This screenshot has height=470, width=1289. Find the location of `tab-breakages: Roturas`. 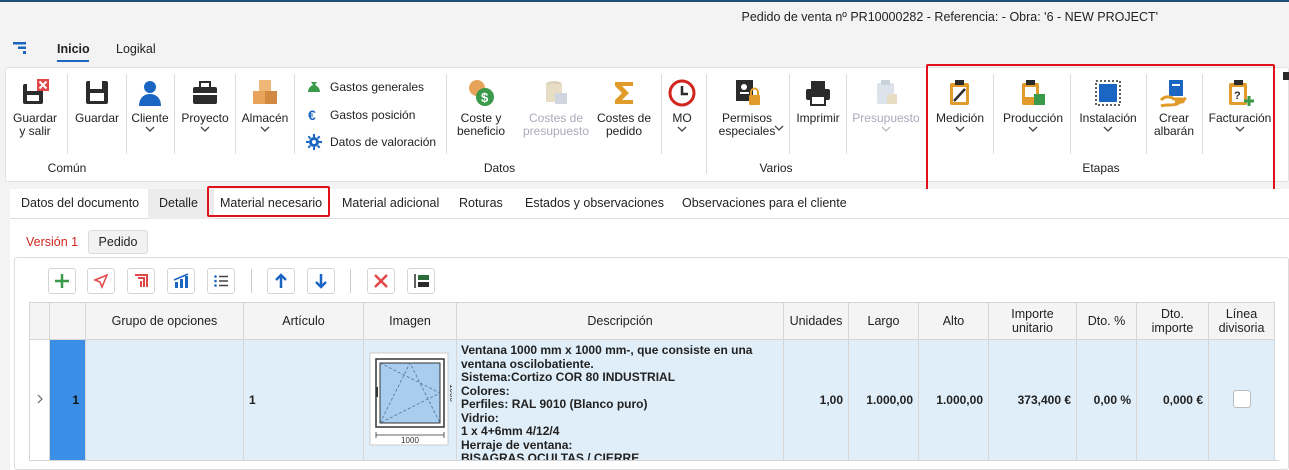

tab-breakages: Roturas is located at coordinates (481, 203).